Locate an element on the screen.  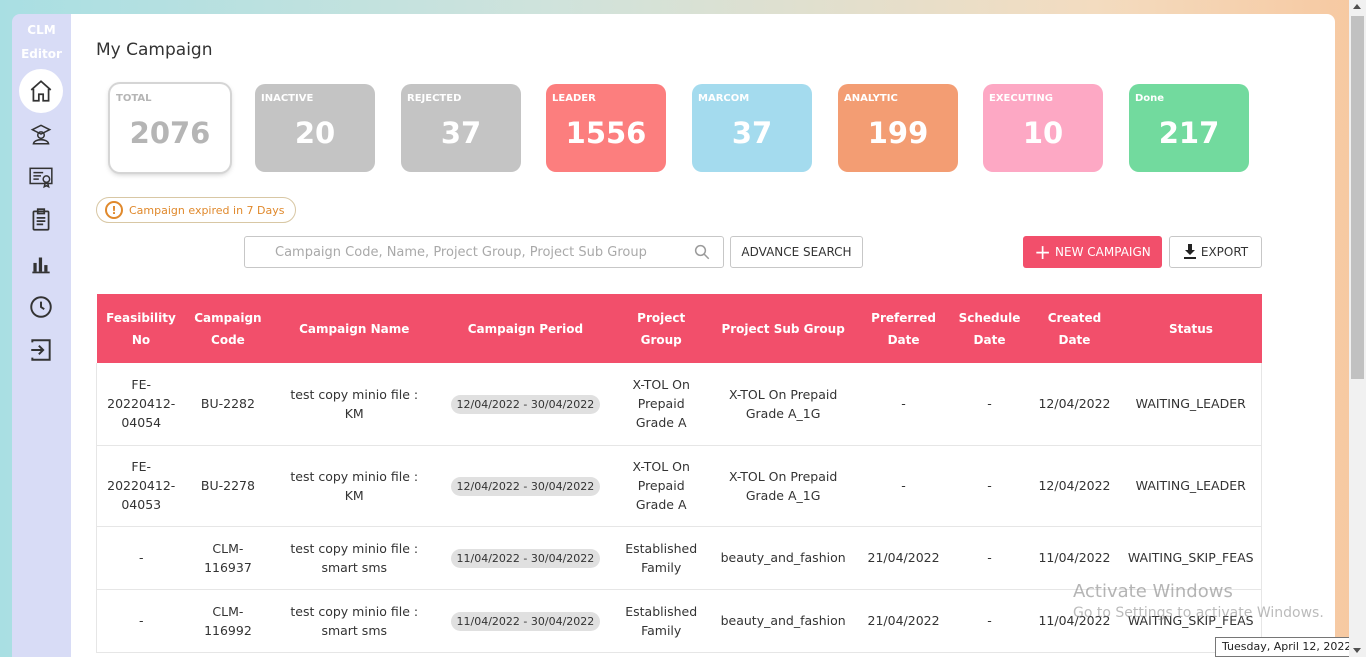
campaign-expiry-notice: ! Campaign expired in 7 Days is located at coordinates (196, 210).